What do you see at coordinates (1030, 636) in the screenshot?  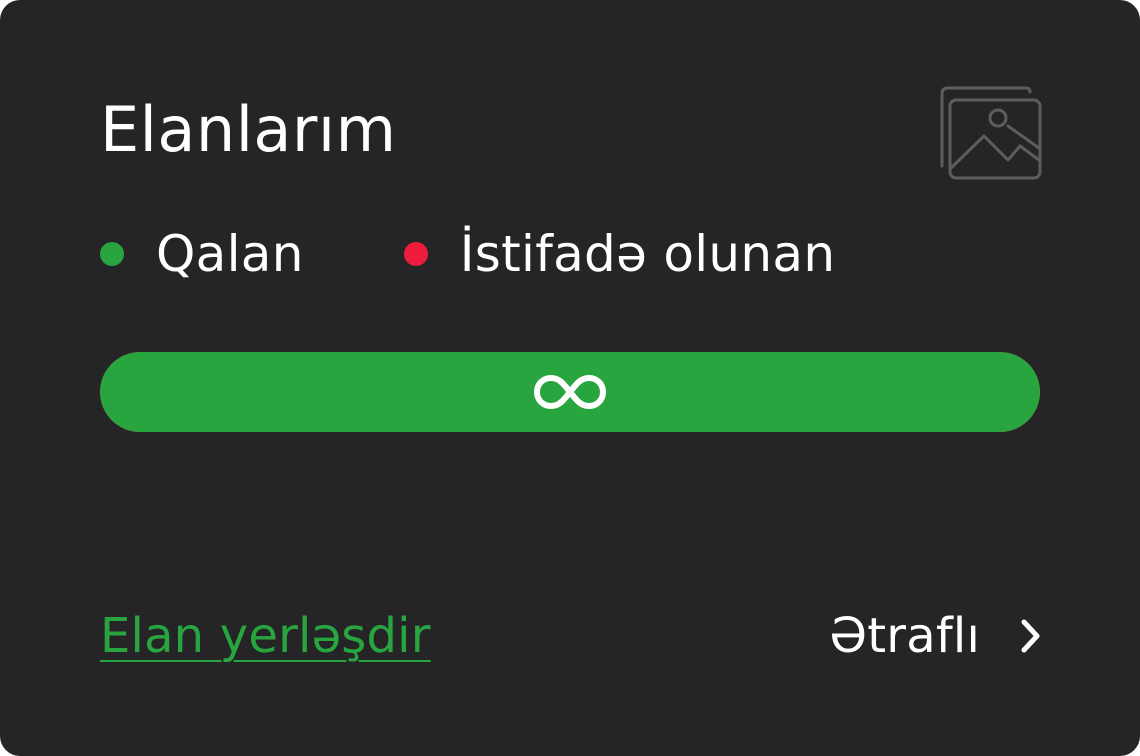 I see `chevron-right-icon` at bounding box center [1030, 636].